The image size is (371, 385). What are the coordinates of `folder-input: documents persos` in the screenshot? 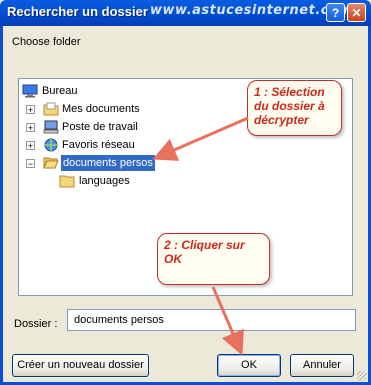 It's located at (211, 320).